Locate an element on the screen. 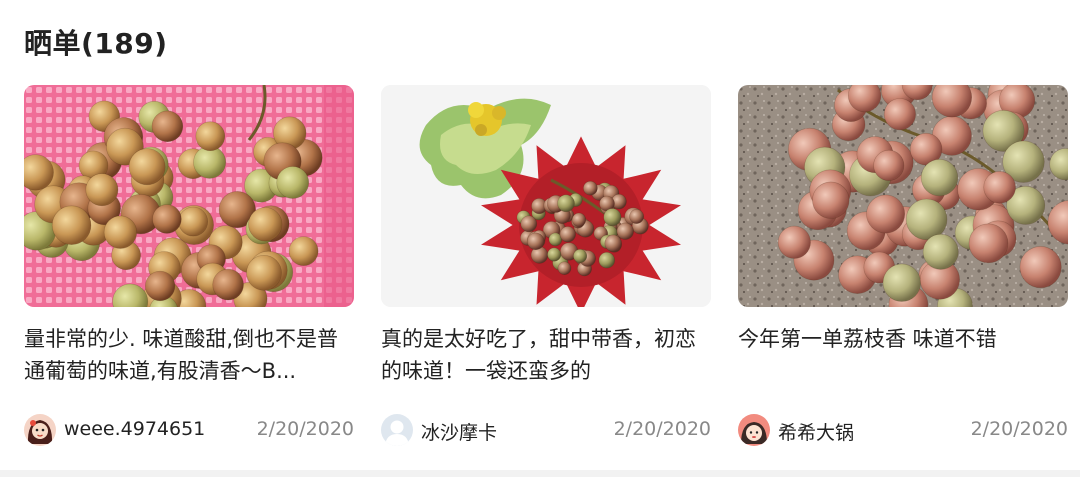 The image size is (1080, 477). username: 希希大锅 is located at coordinates (816, 431).